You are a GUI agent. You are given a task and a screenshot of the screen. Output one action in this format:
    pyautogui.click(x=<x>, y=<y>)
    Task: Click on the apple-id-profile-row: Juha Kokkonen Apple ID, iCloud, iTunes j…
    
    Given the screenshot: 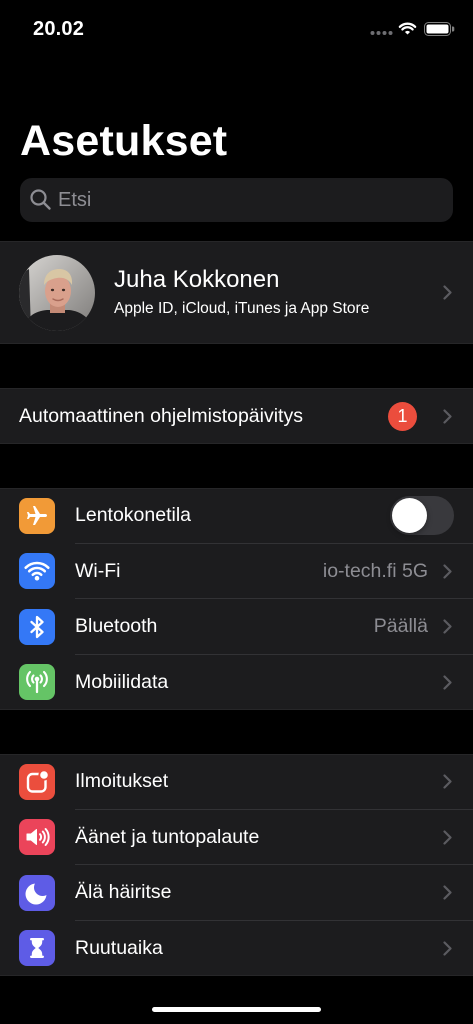 What is the action you would take?
    pyautogui.click(x=236, y=292)
    